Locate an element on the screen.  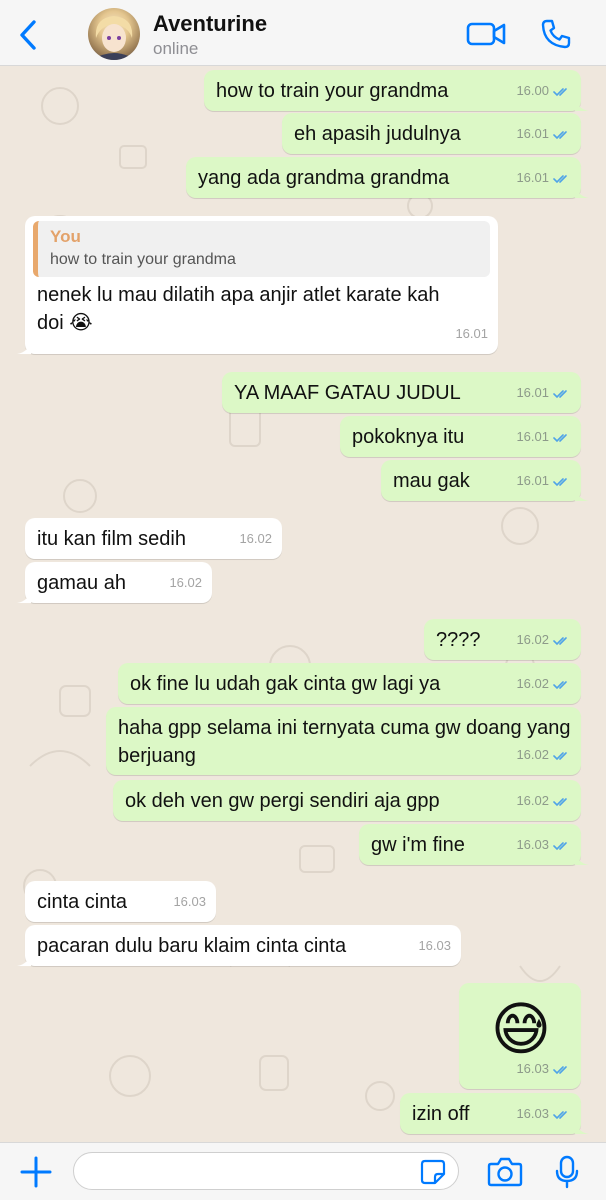
message-input-bar is located at coordinates (303, 1171).